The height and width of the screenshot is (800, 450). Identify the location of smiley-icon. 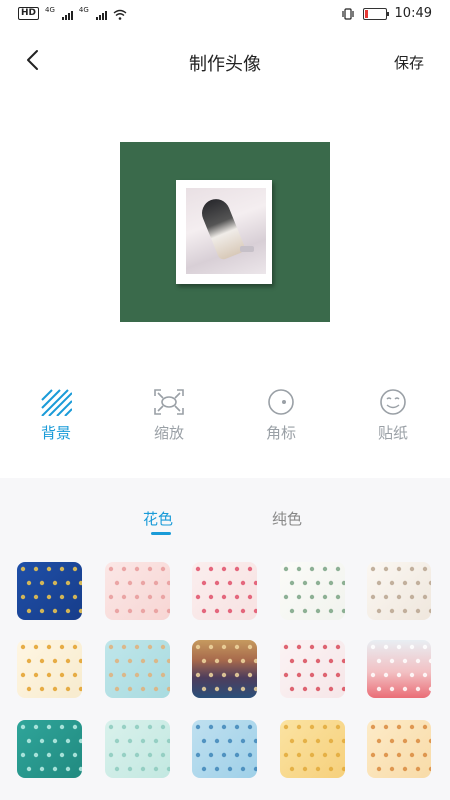
(393, 402).